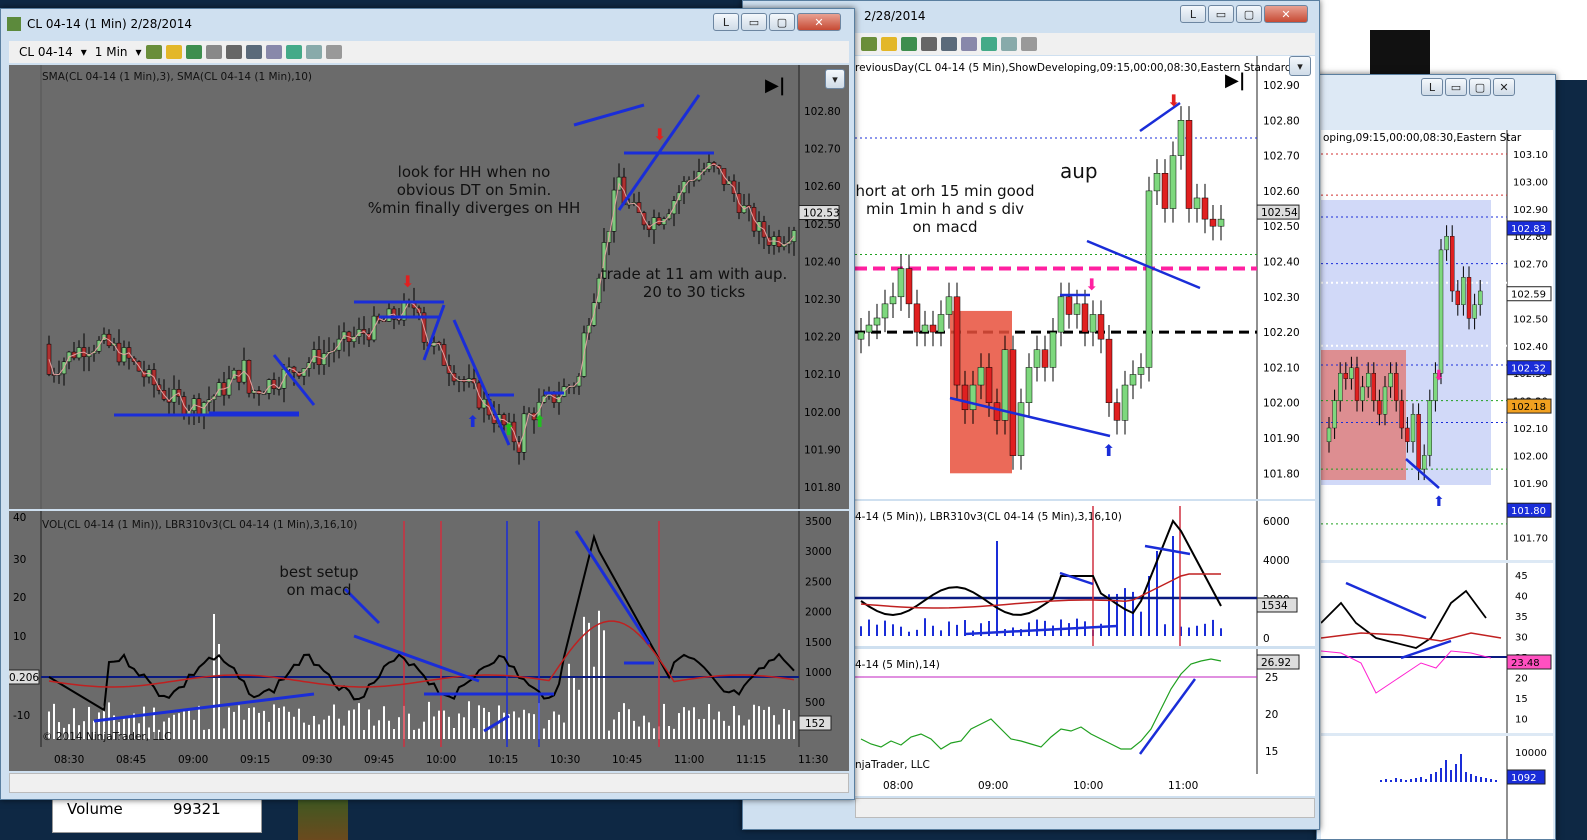 Image resolution: width=1587 pixels, height=840 pixels. I want to click on go-to-end-icon: ▶|, so click(775, 85).